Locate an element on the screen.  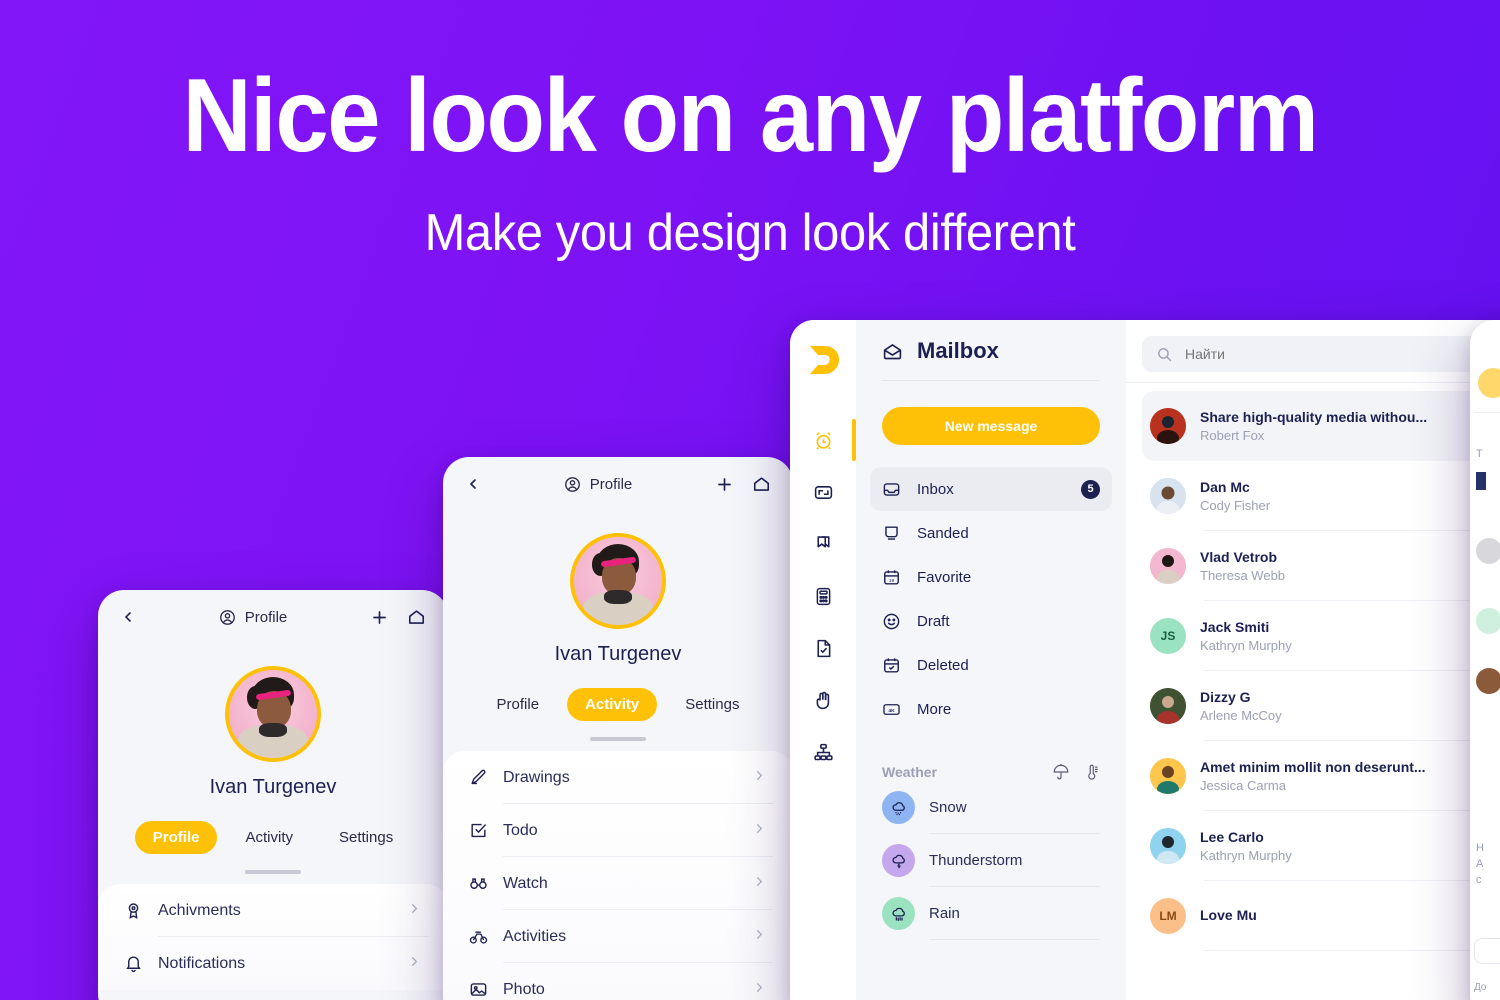
search-input is located at coordinates (1342, 354).